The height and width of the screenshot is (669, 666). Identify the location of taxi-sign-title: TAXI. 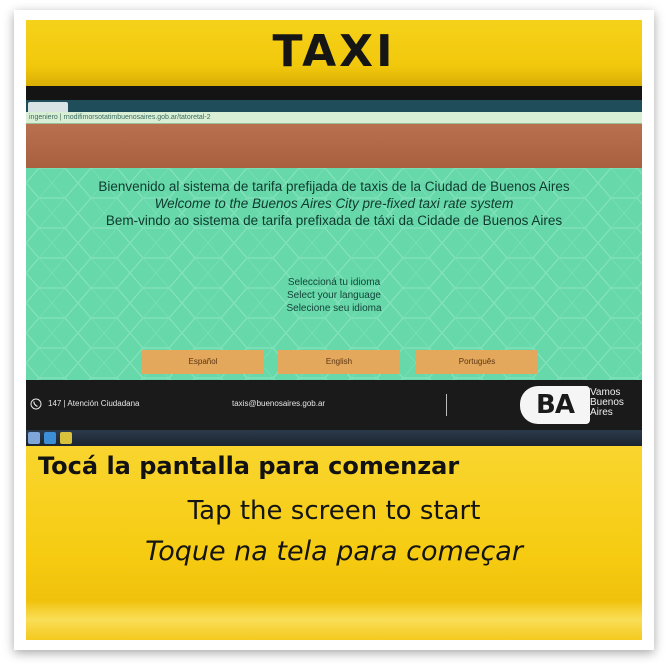
(334, 51).